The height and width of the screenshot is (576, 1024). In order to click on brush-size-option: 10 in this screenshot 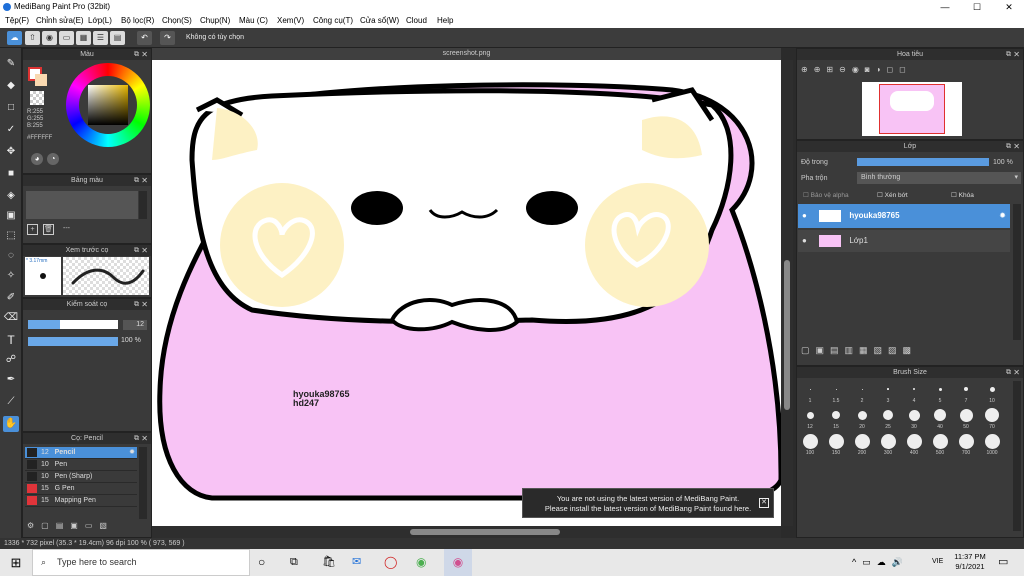, I will do `click(992, 393)`.